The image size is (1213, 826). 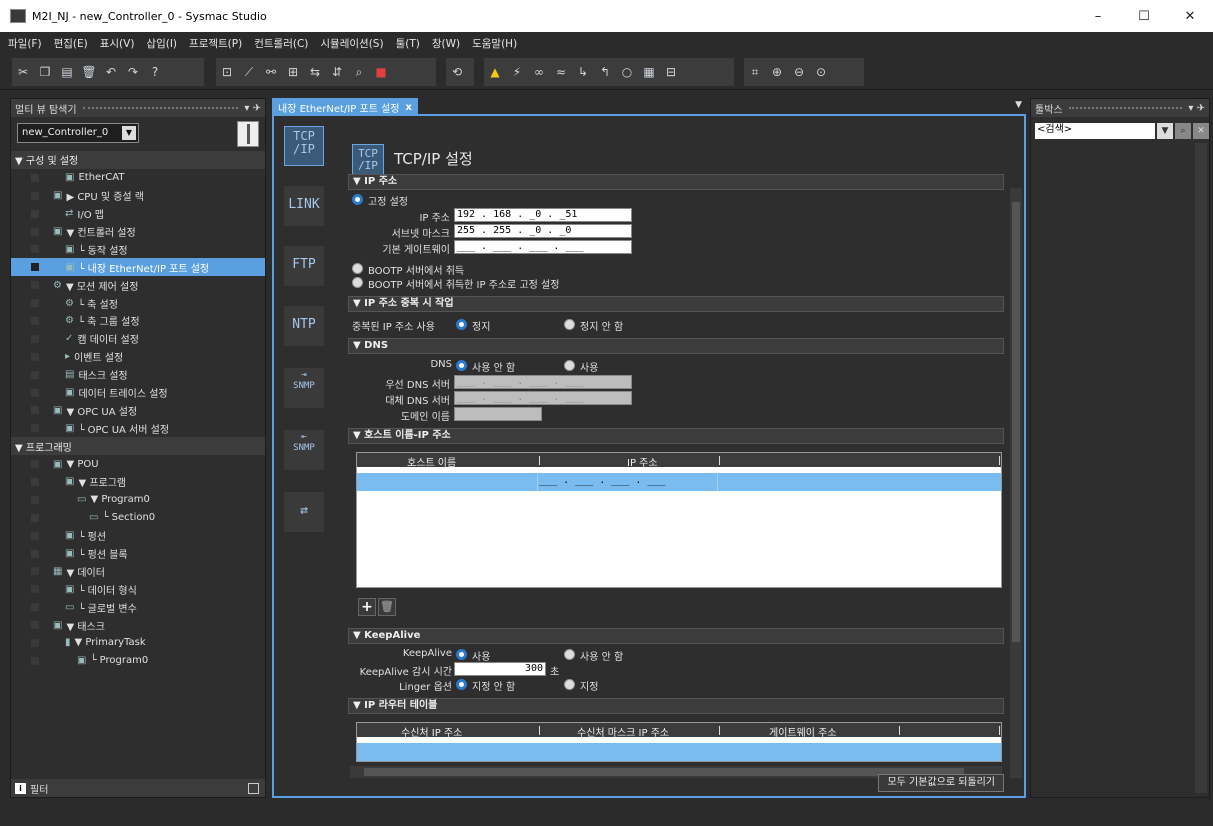 What do you see at coordinates (304, 266) in the screenshot?
I see `side-ftp-button: FTP` at bounding box center [304, 266].